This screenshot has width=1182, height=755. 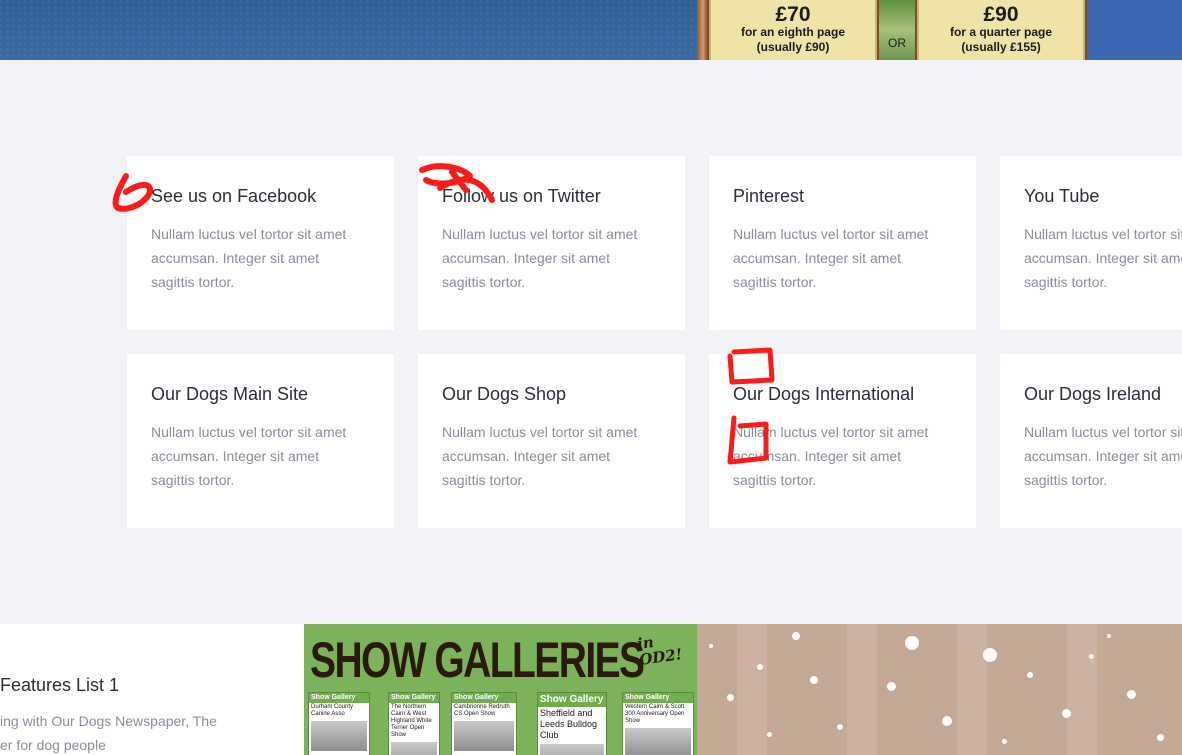 I want to click on or-label: OR, so click(x=897, y=43).